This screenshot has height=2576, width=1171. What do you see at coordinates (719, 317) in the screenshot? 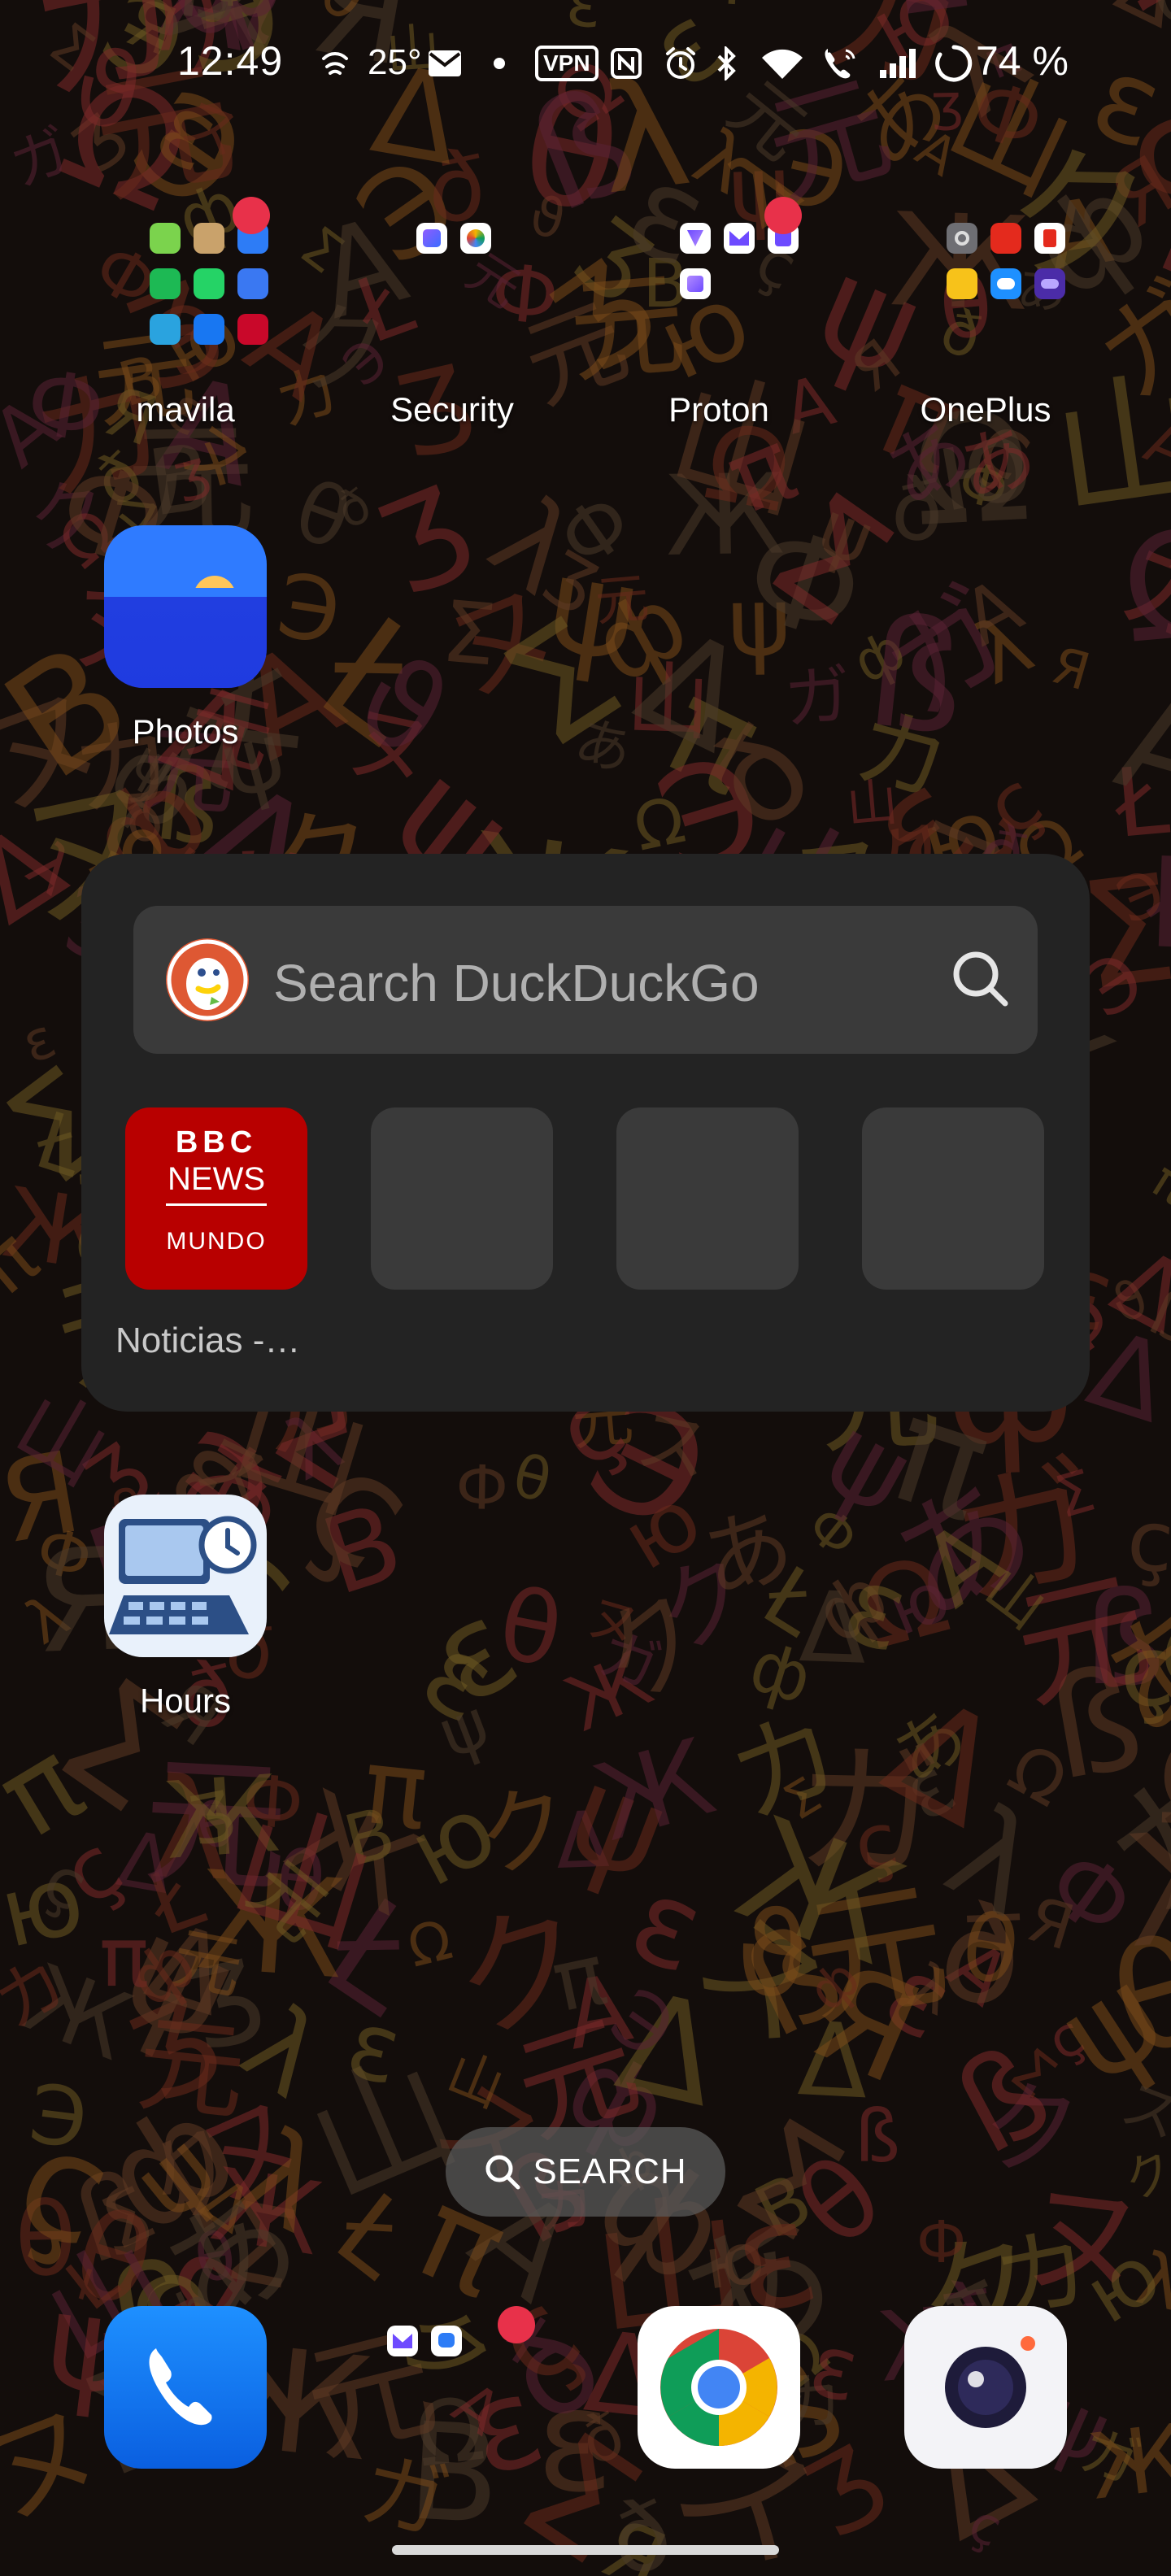
I see `folder-proton: Proton` at bounding box center [719, 317].